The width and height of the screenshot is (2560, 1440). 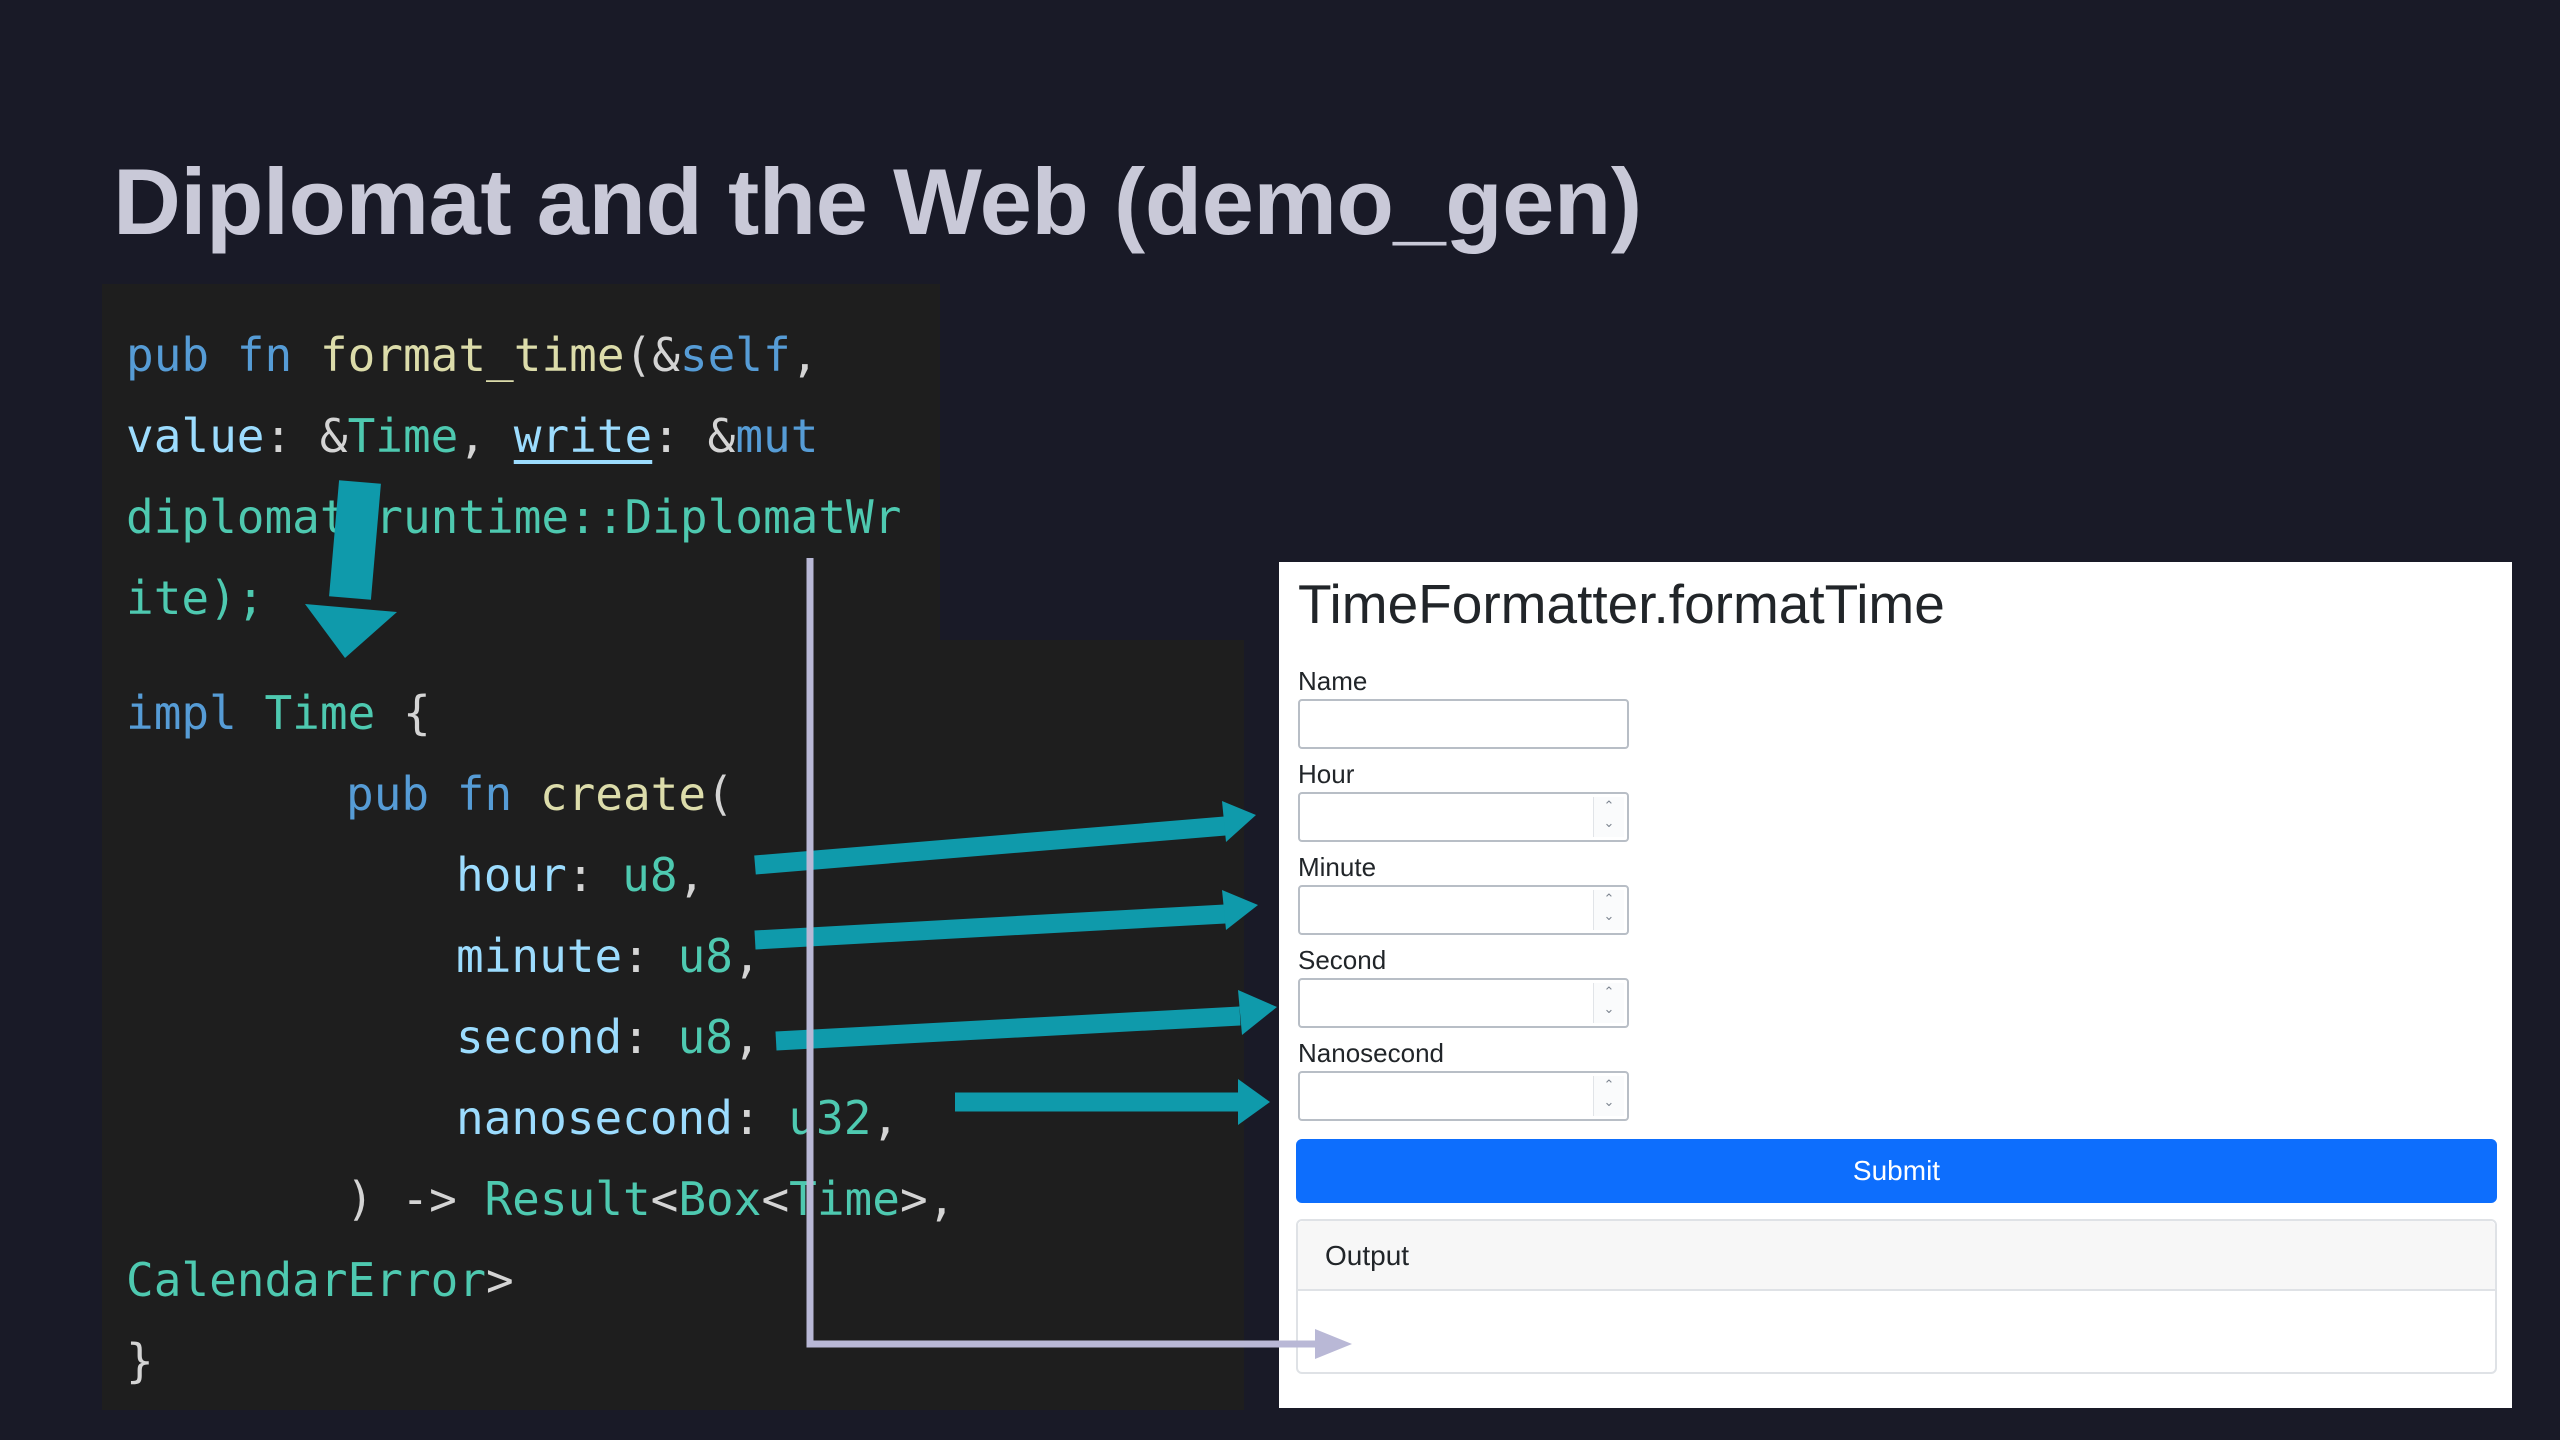 I want to click on code-line-12: CalendarError>, so click(x=320, y=1280).